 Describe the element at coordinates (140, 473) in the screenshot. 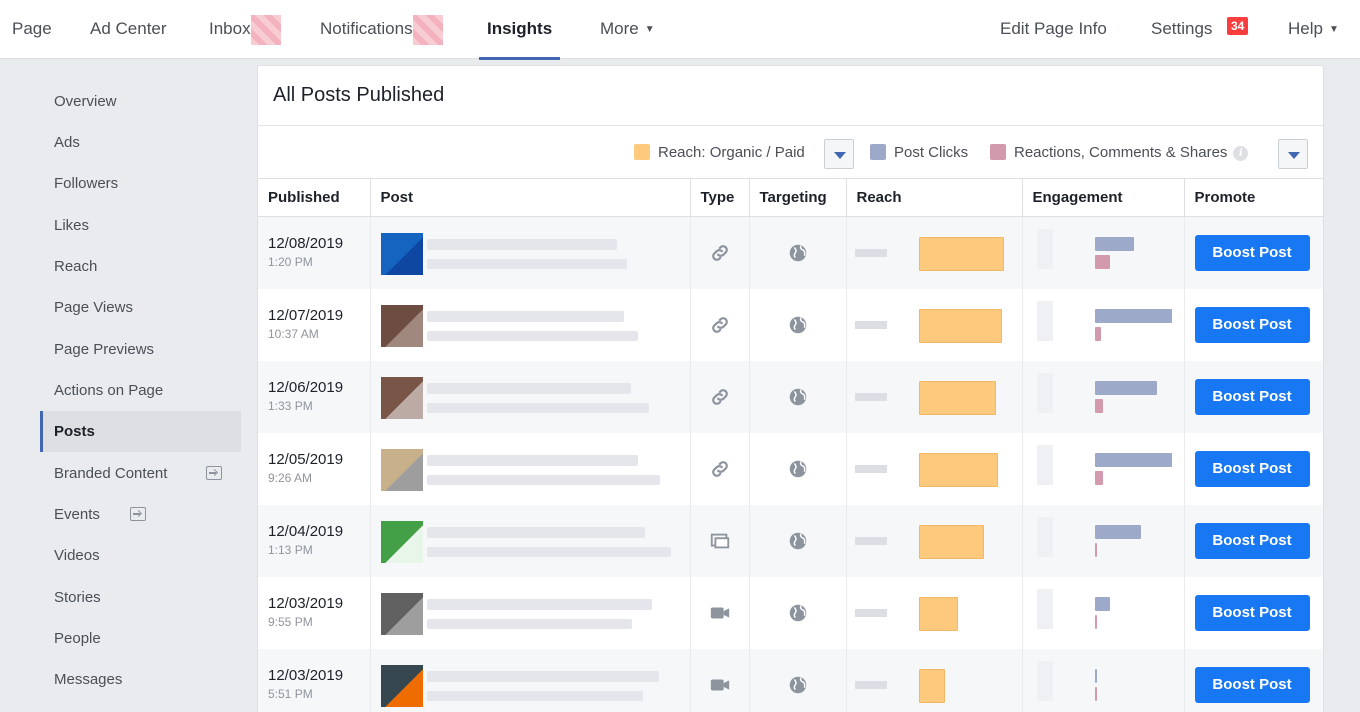

I see `sidebar-item-branded-content: Branded Content` at that location.